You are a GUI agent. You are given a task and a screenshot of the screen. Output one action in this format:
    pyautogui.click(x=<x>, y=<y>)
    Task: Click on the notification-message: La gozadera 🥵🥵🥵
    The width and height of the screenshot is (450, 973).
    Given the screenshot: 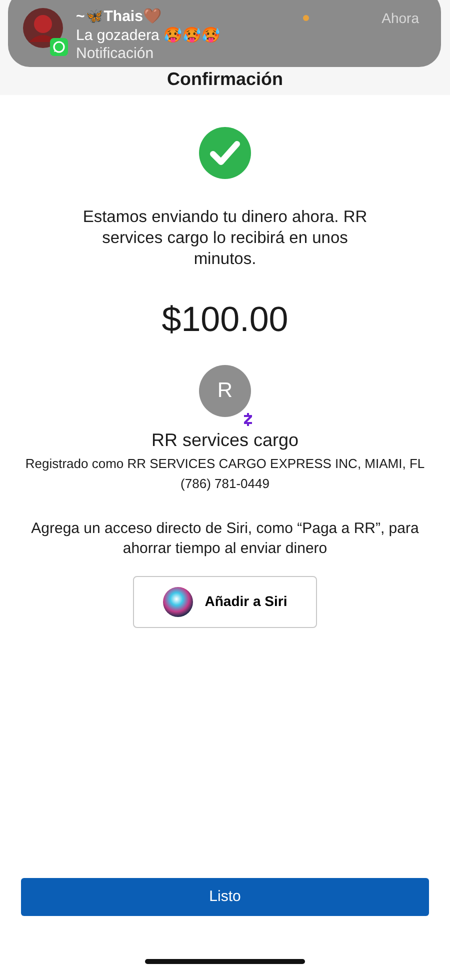 What is the action you would take?
    pyautogui.click(x=149, y=35)
    